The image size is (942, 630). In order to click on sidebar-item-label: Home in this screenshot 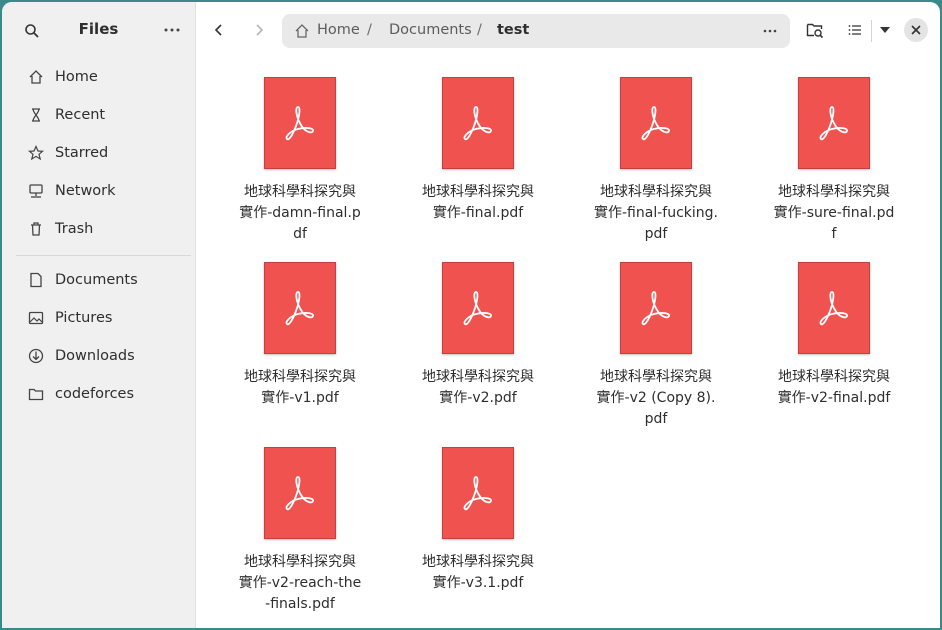, I will do `click(76, 77)`.